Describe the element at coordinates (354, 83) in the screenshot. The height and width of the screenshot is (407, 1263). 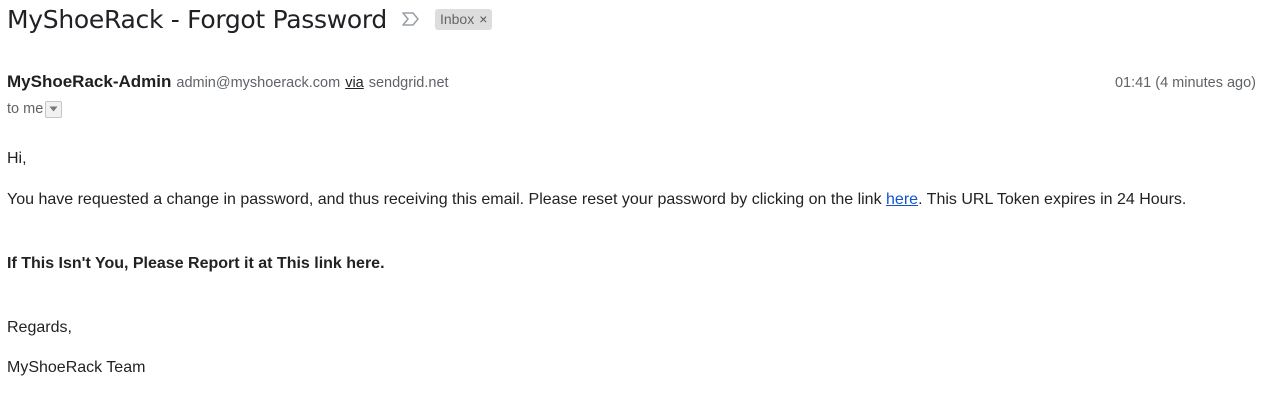
I see `via-link: via` at that location.